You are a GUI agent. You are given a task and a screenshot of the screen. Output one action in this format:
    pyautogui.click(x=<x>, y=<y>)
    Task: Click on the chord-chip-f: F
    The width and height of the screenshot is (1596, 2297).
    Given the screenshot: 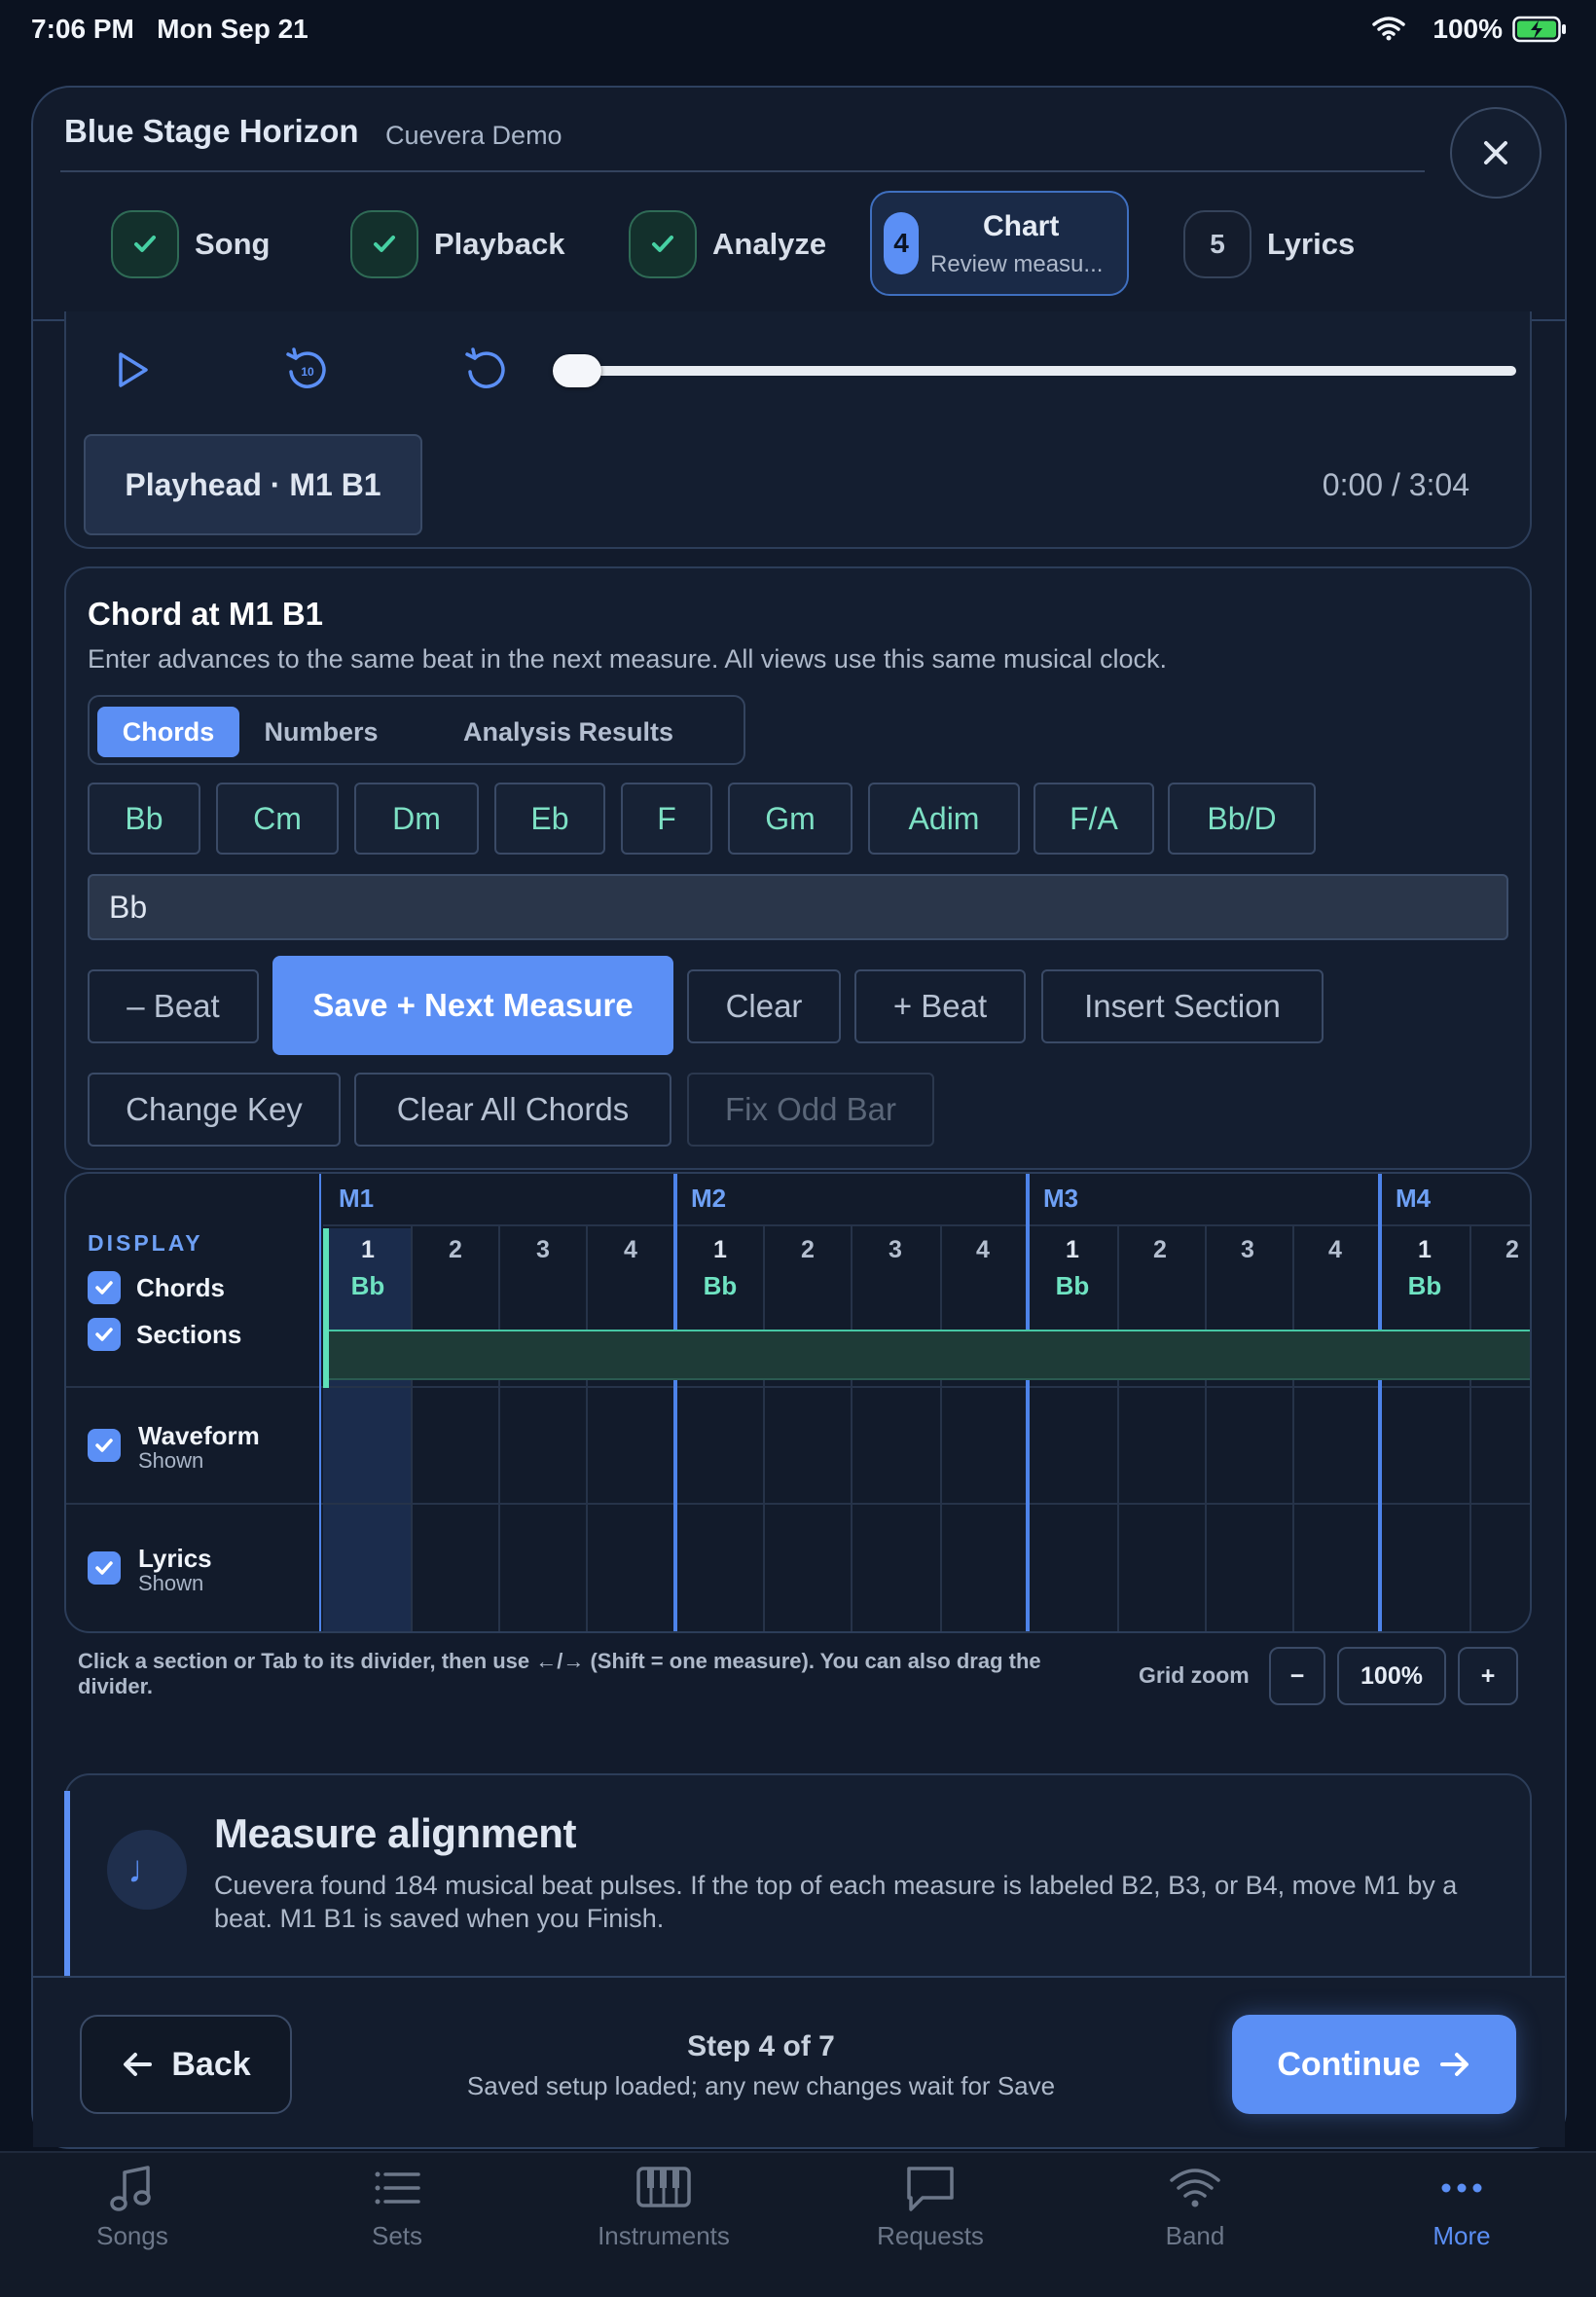 What is the action you would take?
    pyautogui.click(x=666, y=819)
    